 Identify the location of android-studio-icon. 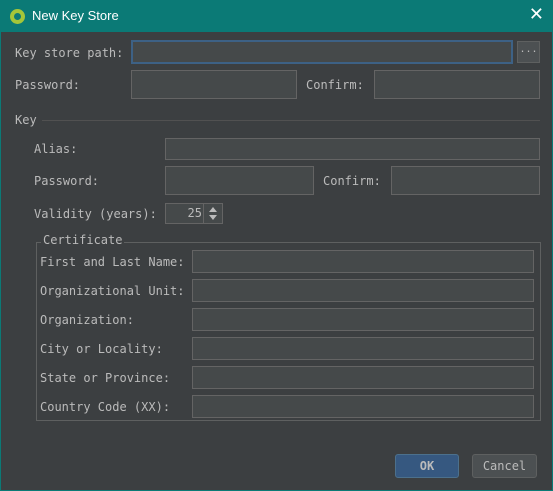
(17, 16).